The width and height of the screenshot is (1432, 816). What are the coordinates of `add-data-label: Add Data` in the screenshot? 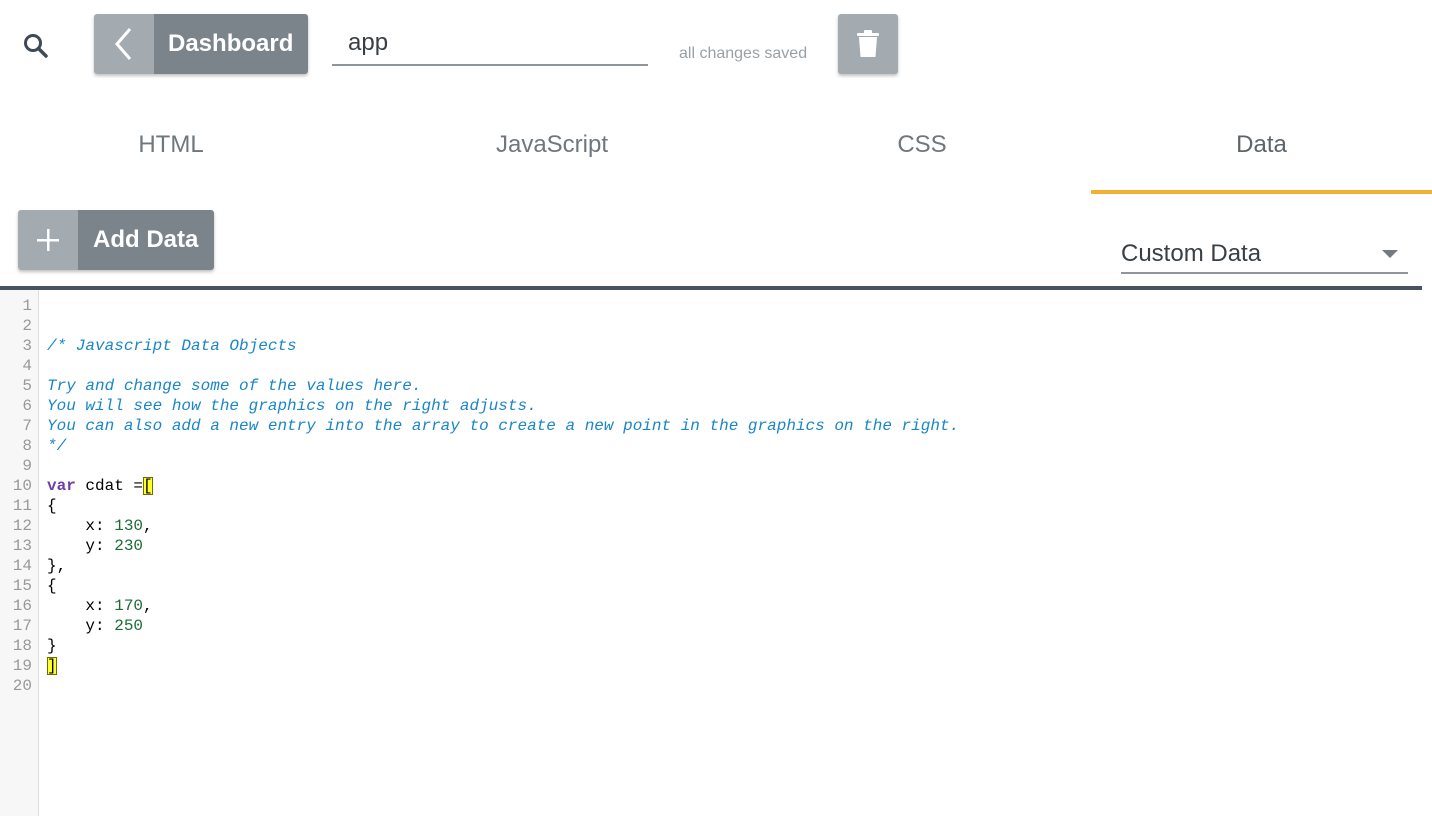 It's located at (146, 240).